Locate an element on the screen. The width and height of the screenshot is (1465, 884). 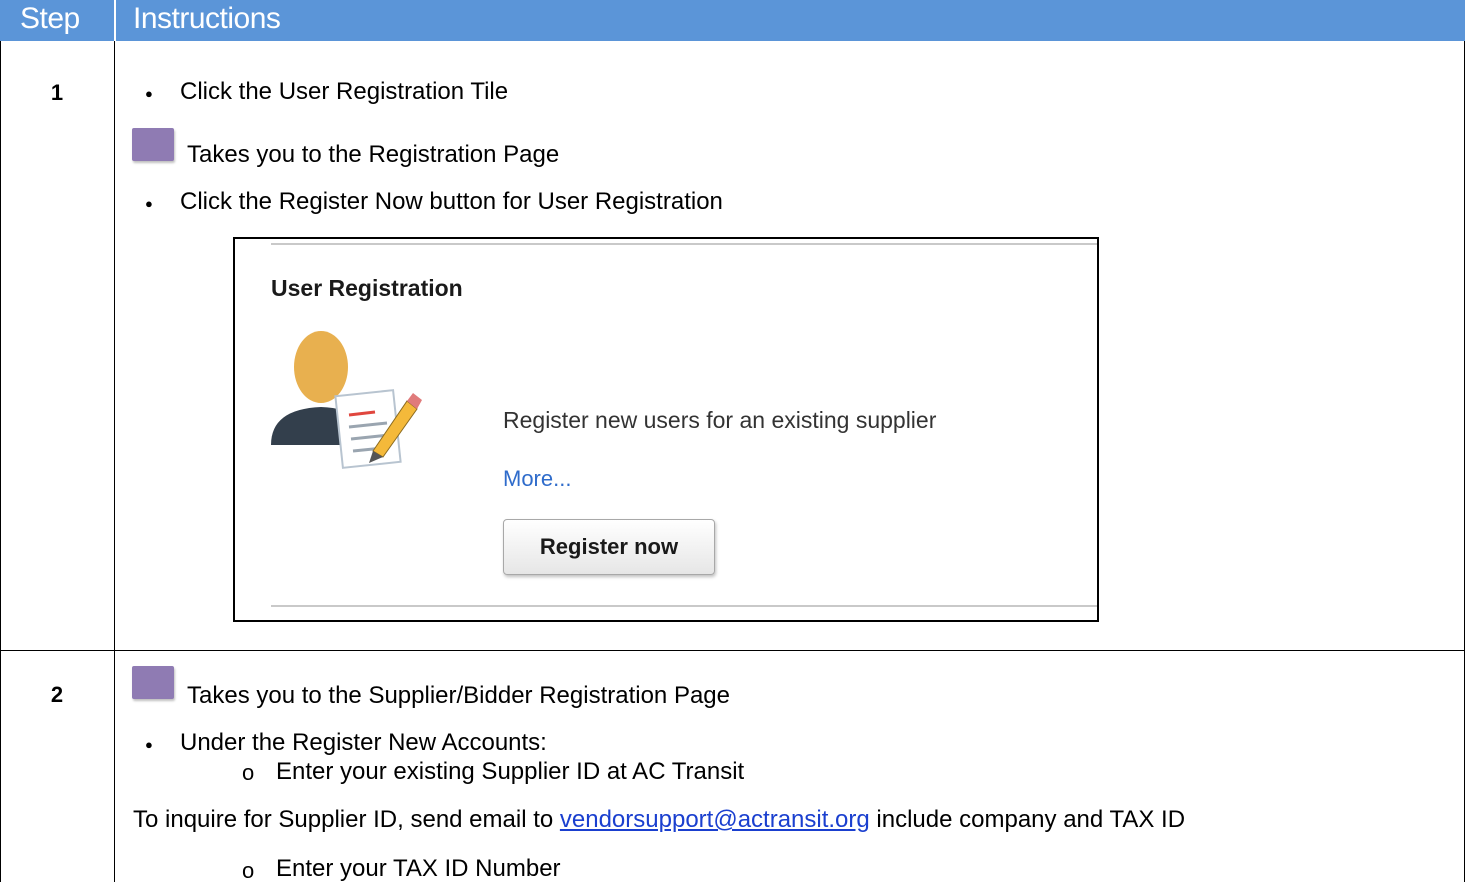
screenshot-divider-top is located at coordinates (684, 244).